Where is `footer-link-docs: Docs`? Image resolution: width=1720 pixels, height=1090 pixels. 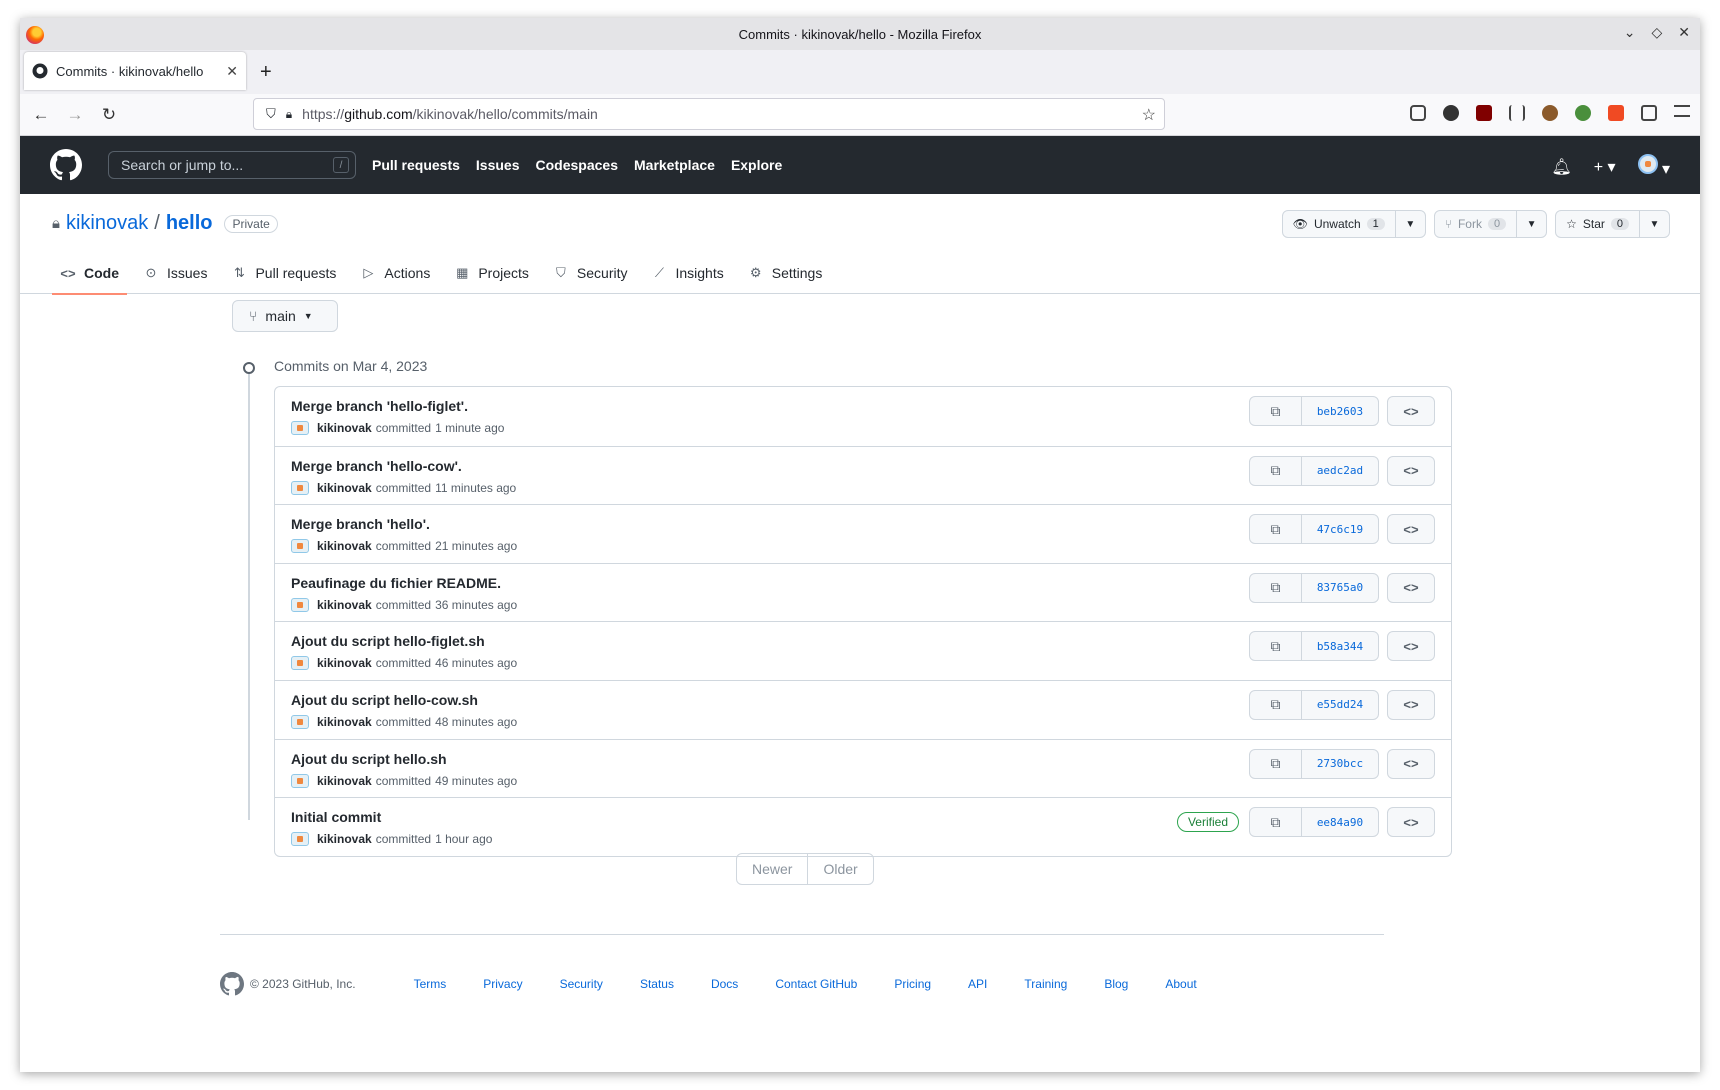
footer-link-docs: Docs is located at coordinates (724, 984).